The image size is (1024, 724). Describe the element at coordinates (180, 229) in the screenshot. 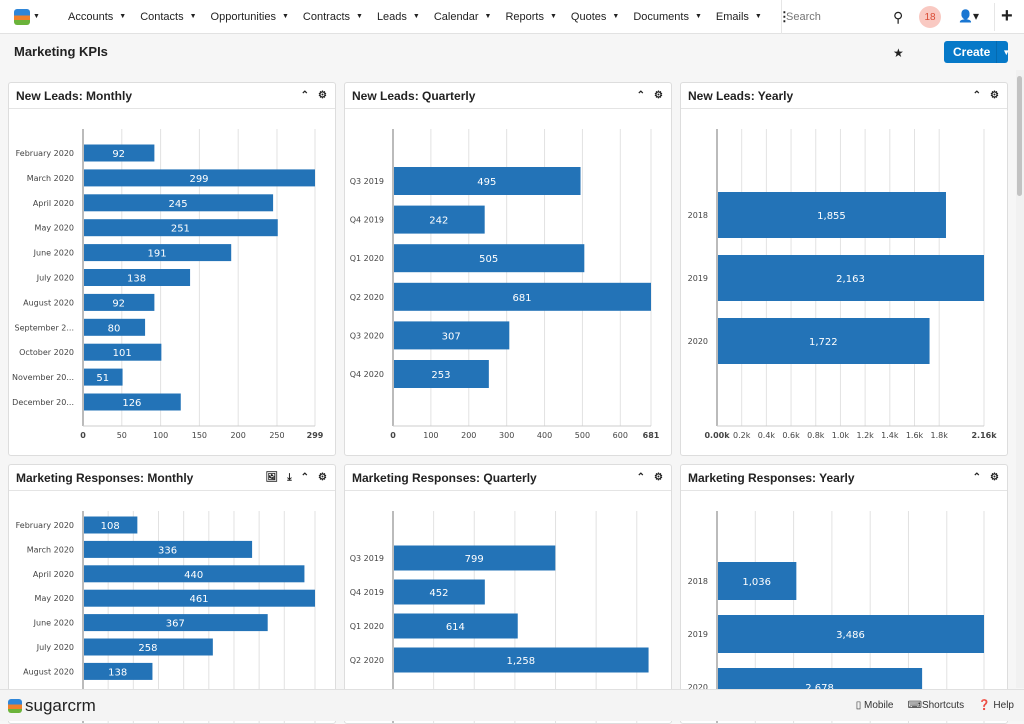

I see `bar-value-label: 251` at that location.